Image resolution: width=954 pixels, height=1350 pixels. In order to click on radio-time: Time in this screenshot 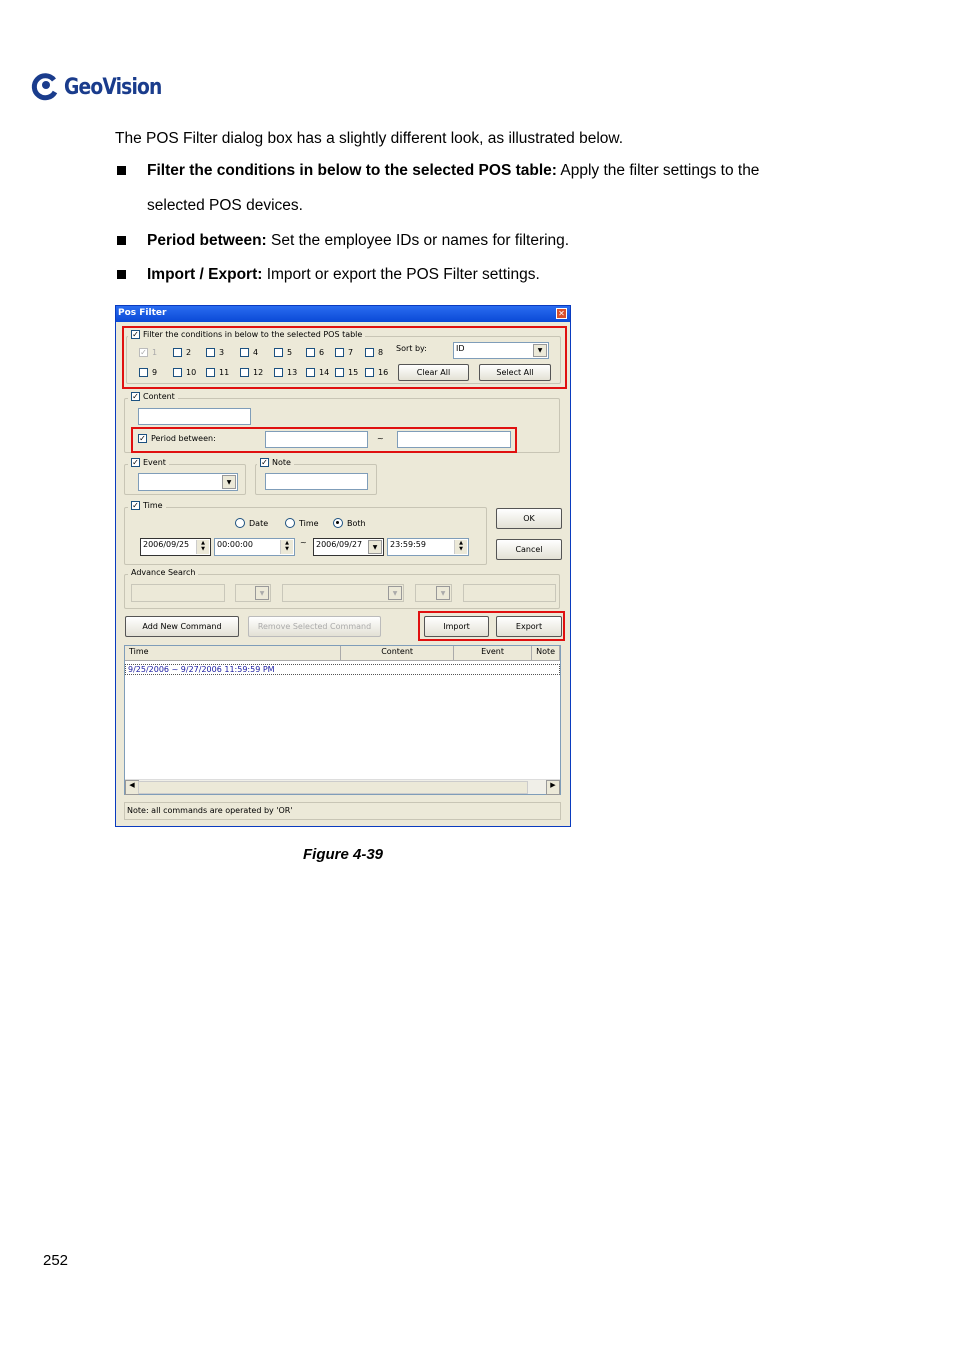, I will do `click(302, 523)`.